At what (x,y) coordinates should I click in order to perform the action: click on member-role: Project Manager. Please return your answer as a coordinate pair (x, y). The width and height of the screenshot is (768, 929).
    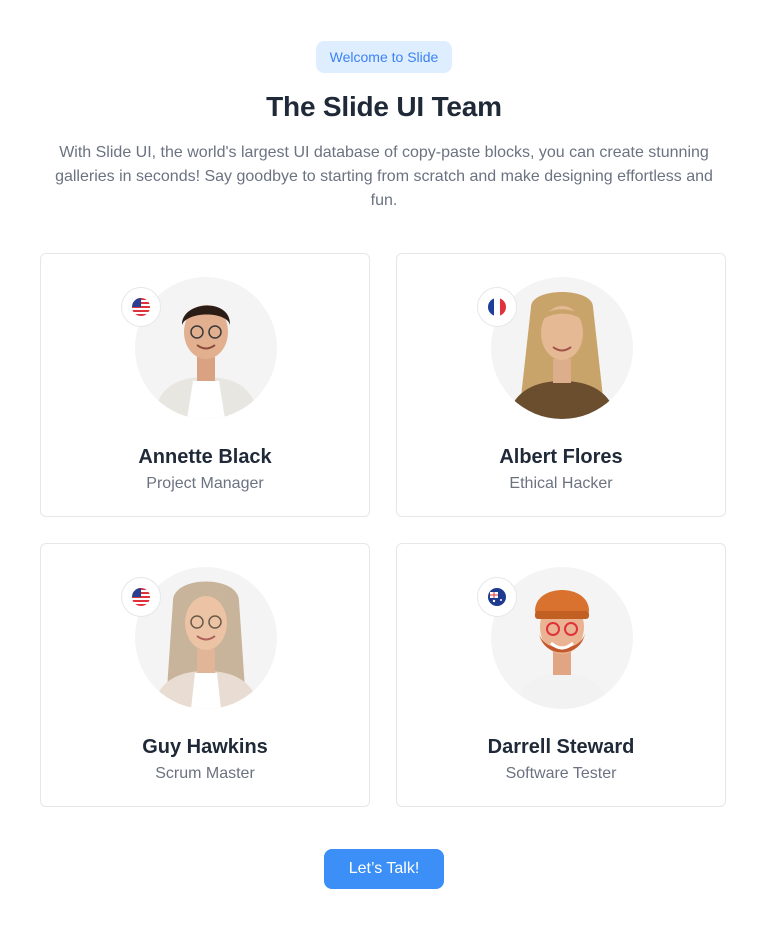
    Looking at the image, I should click on (205, 483).